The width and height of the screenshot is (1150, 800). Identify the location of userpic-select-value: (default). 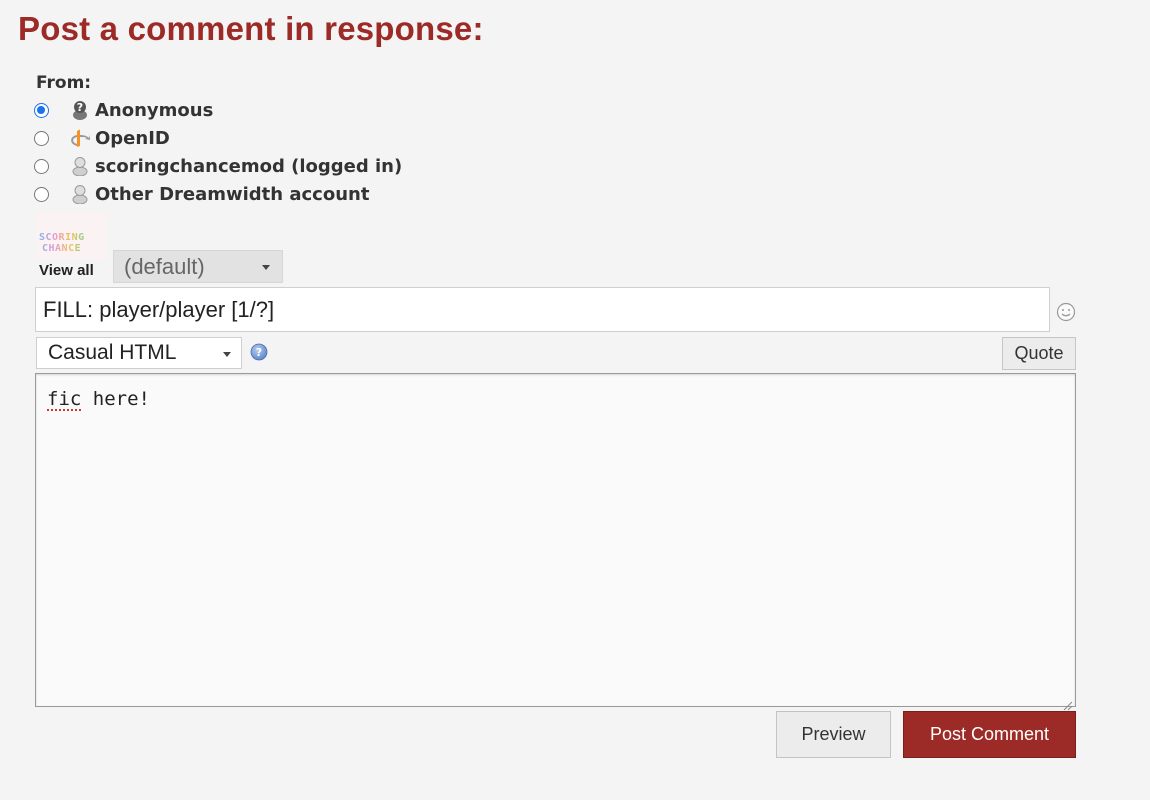
(164, 266).